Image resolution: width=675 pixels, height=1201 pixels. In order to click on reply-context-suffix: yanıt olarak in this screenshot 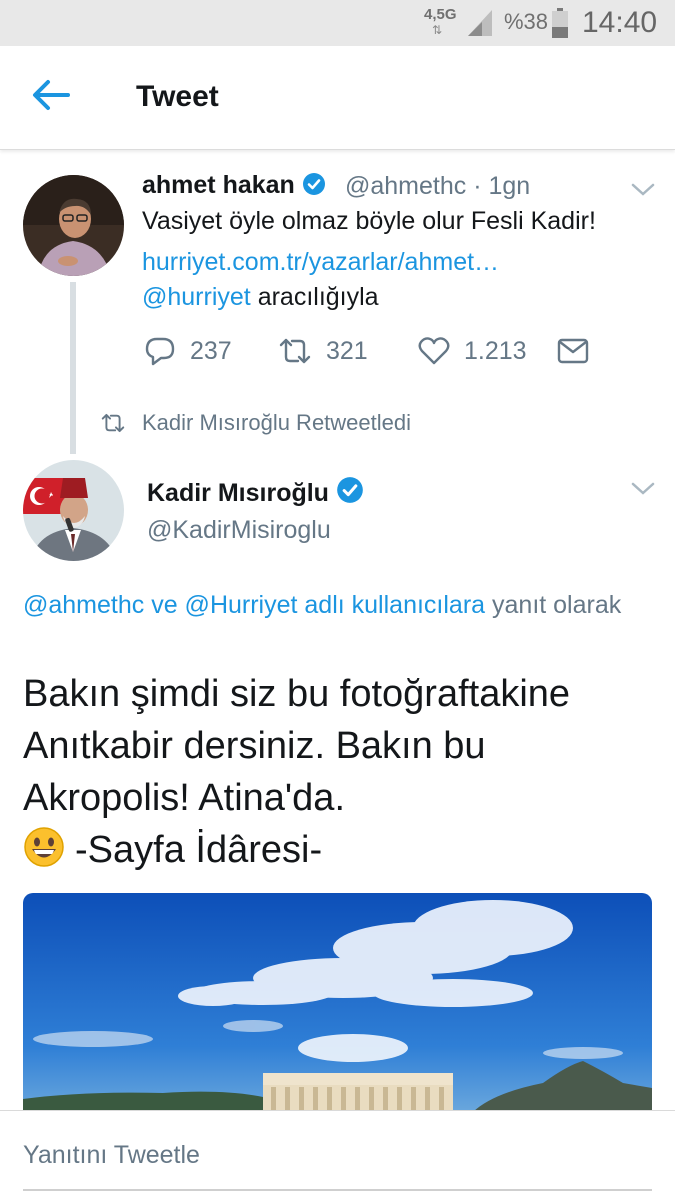, I will do `click(553, 605)`.